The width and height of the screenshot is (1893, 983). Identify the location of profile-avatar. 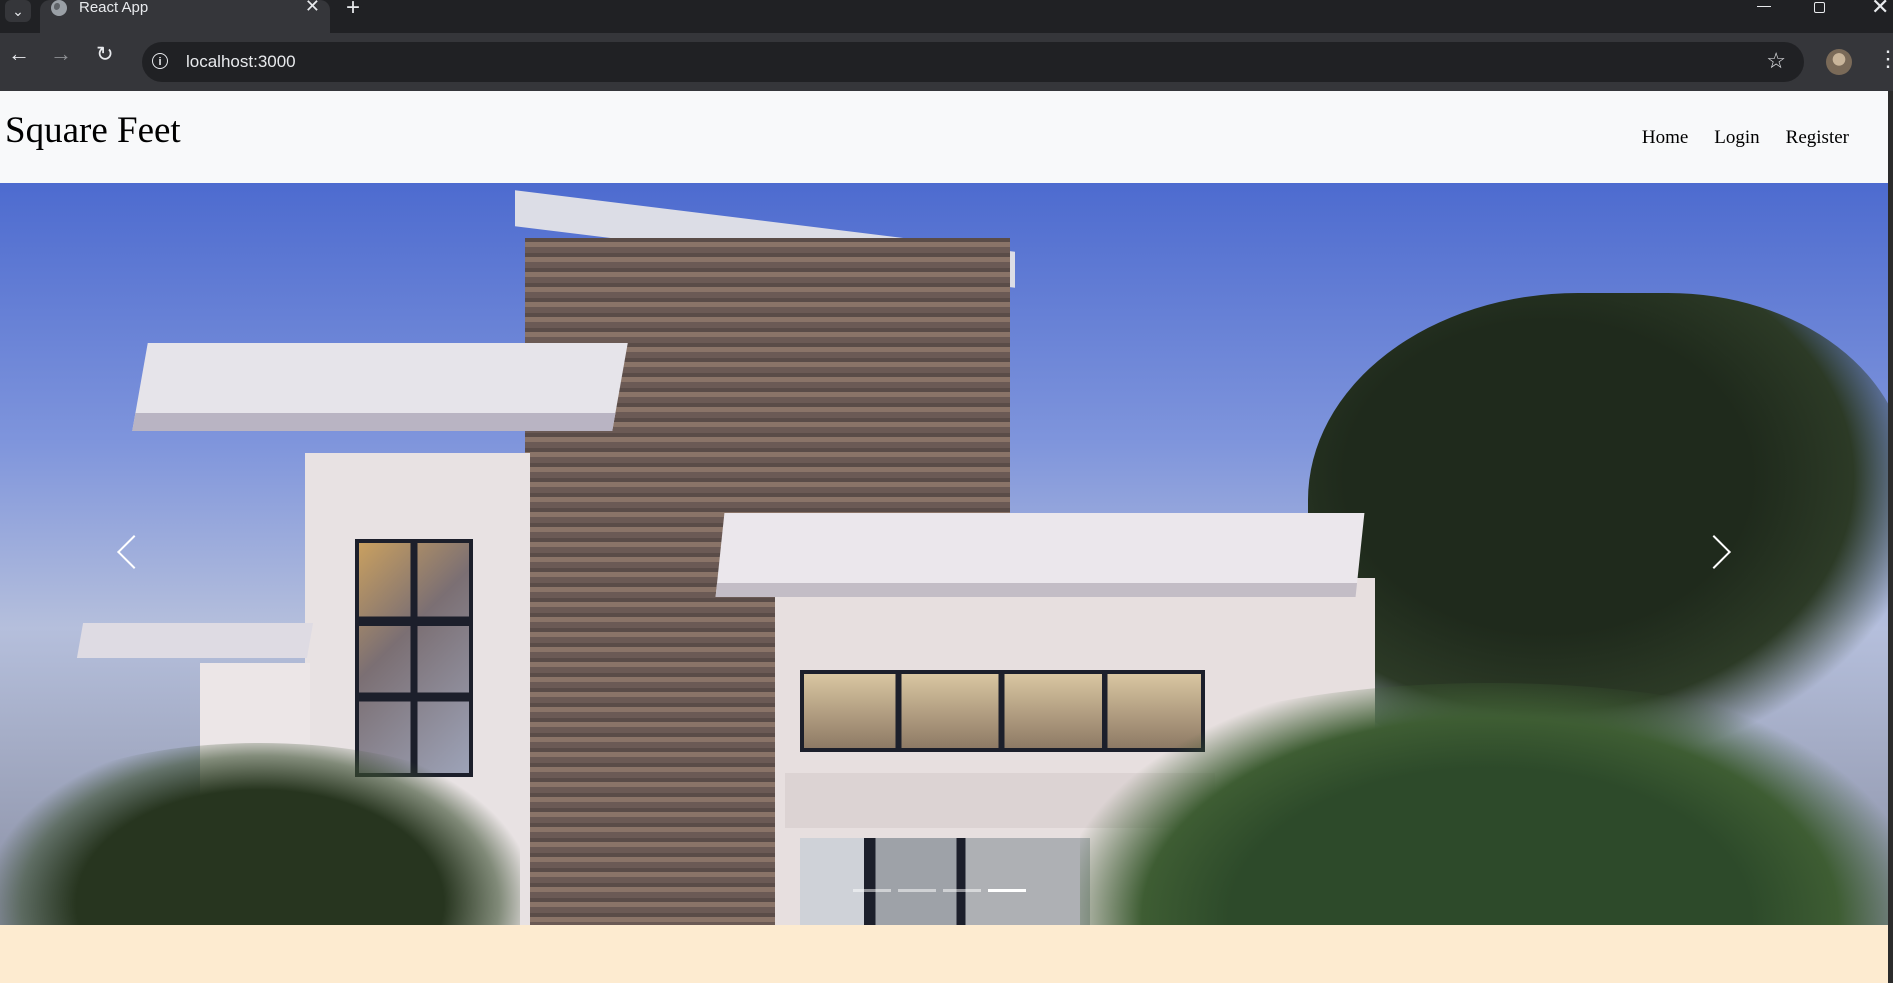
(1839, 62).